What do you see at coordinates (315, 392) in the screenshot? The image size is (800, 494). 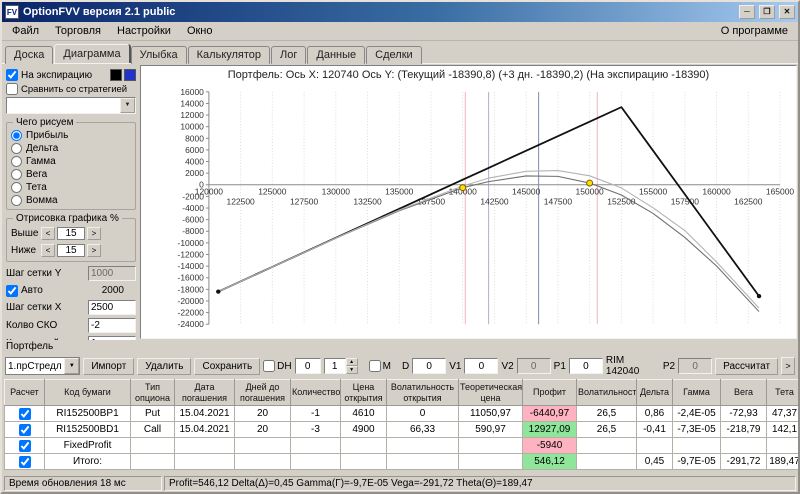 I see `column-header: Количество` at bounding box center [315, 392].